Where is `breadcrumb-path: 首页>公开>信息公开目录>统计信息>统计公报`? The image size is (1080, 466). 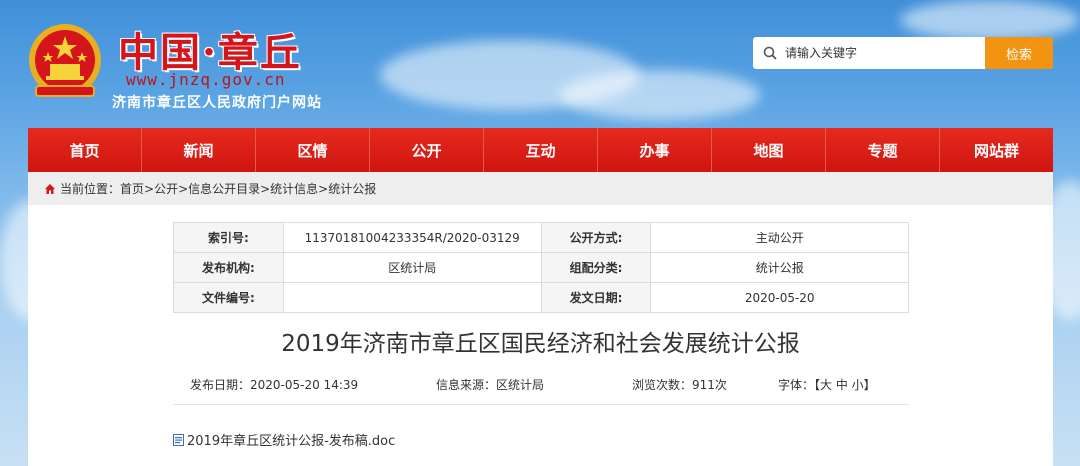 breadcrumb-path: 首页>公开>信息公开目录>统计信息>统计公报 is located at coordinates (248, 188).